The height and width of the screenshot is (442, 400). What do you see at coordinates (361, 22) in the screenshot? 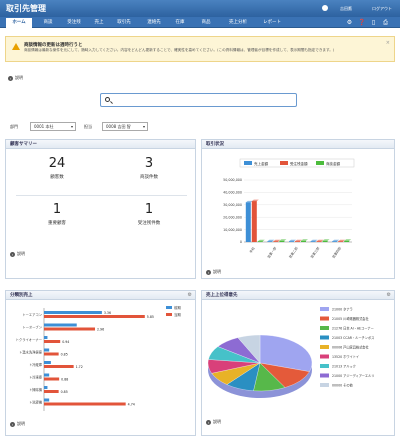
I see `help-icon: ❓` at bounding box center [361, 22].